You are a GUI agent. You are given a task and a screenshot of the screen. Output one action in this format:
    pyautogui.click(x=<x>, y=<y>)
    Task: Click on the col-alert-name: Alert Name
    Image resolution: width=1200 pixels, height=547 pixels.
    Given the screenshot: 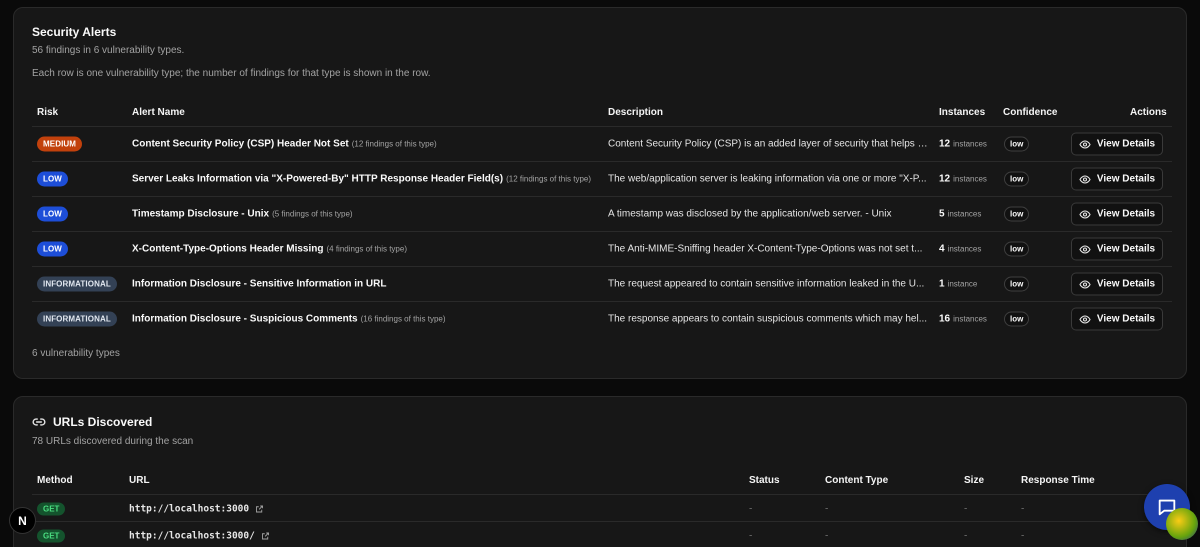 What is the action you would take?
    pyautogui.click(x=158, y=112)
    